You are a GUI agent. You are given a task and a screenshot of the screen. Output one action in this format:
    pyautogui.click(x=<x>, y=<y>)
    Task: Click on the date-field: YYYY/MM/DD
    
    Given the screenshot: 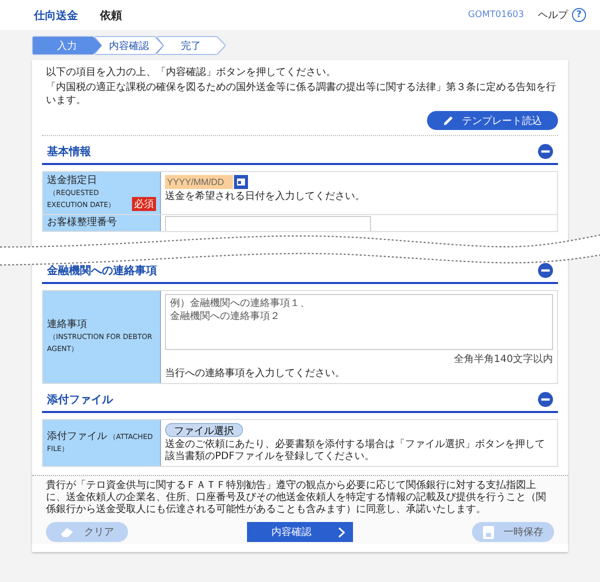 What is the action you would take?
    pyautogui.click(x=199, y=182)
    